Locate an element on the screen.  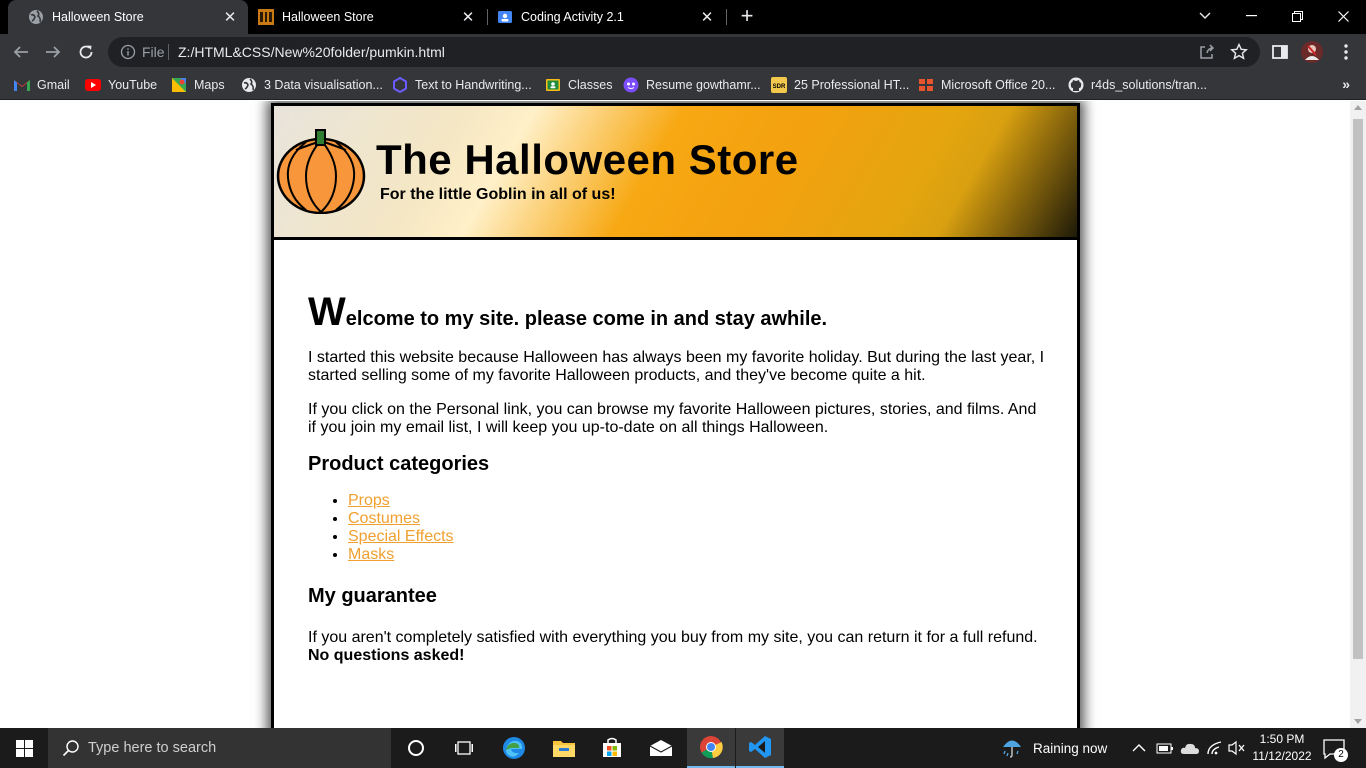
svg-text: SDR is located at coordinates (779, 87).